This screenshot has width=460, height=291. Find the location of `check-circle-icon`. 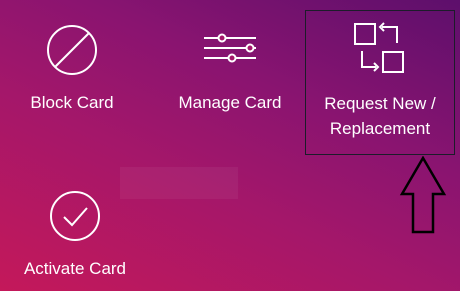

check-circle-icon is located at coordinates (75, 216).